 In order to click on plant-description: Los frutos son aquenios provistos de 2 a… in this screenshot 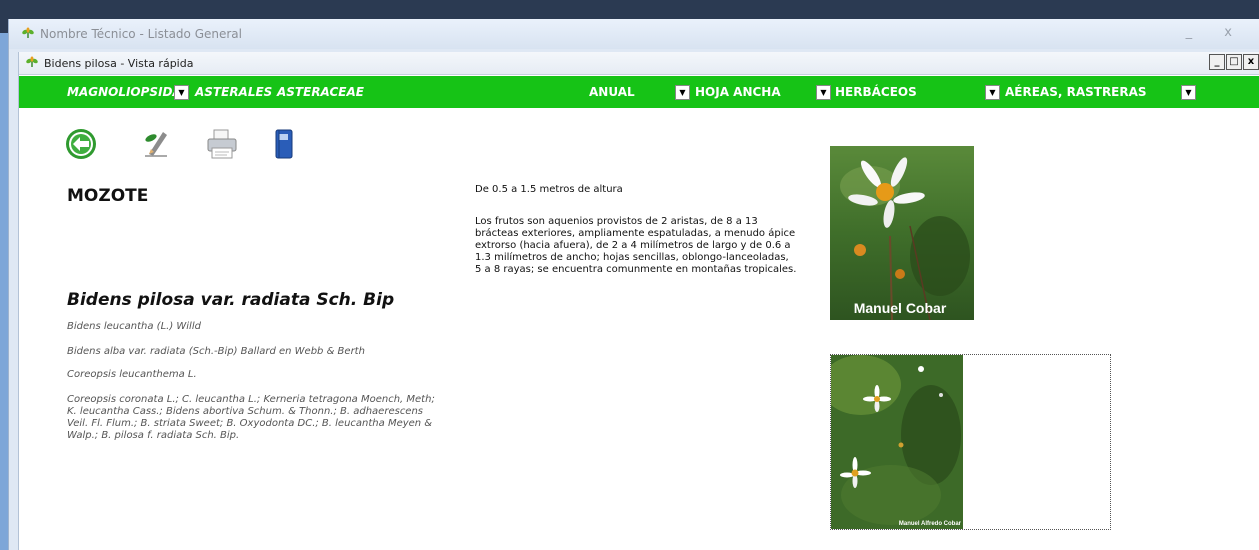, I will do `click(636, 245)`.